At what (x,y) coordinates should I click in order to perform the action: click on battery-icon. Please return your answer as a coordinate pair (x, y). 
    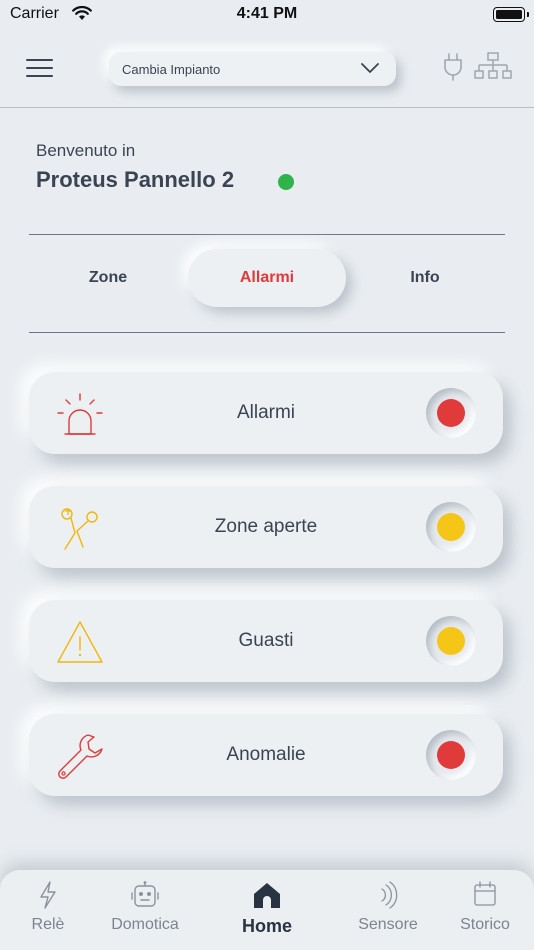
    Looking at the image, I should click on (511, 14).